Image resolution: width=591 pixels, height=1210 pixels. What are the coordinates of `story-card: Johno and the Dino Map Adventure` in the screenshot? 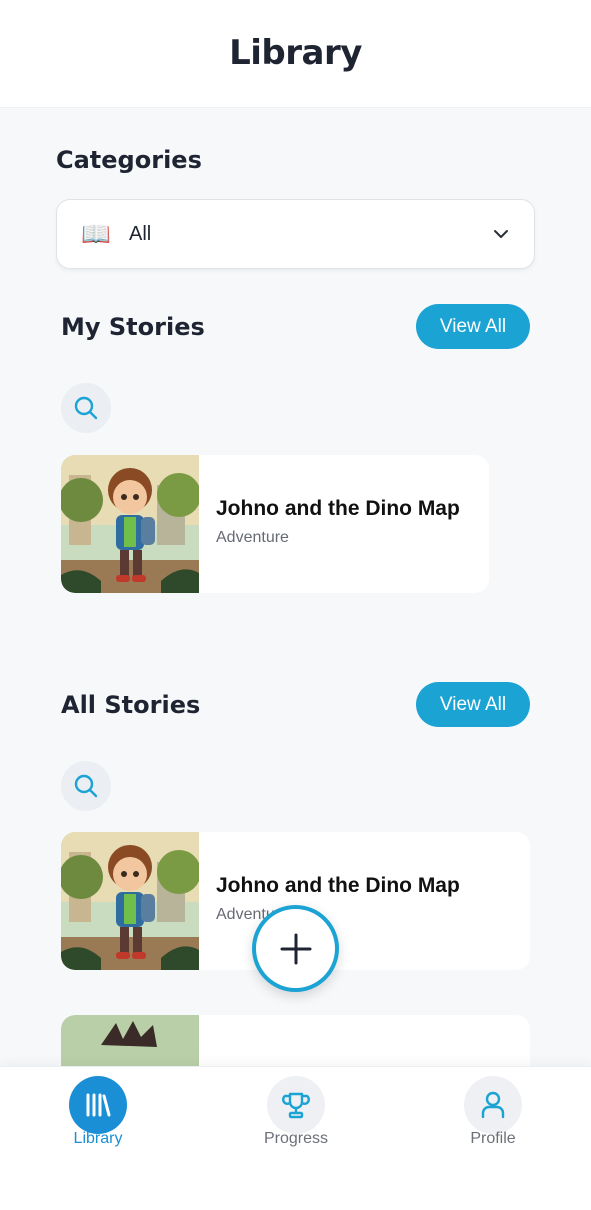 It's located at (275, 524).